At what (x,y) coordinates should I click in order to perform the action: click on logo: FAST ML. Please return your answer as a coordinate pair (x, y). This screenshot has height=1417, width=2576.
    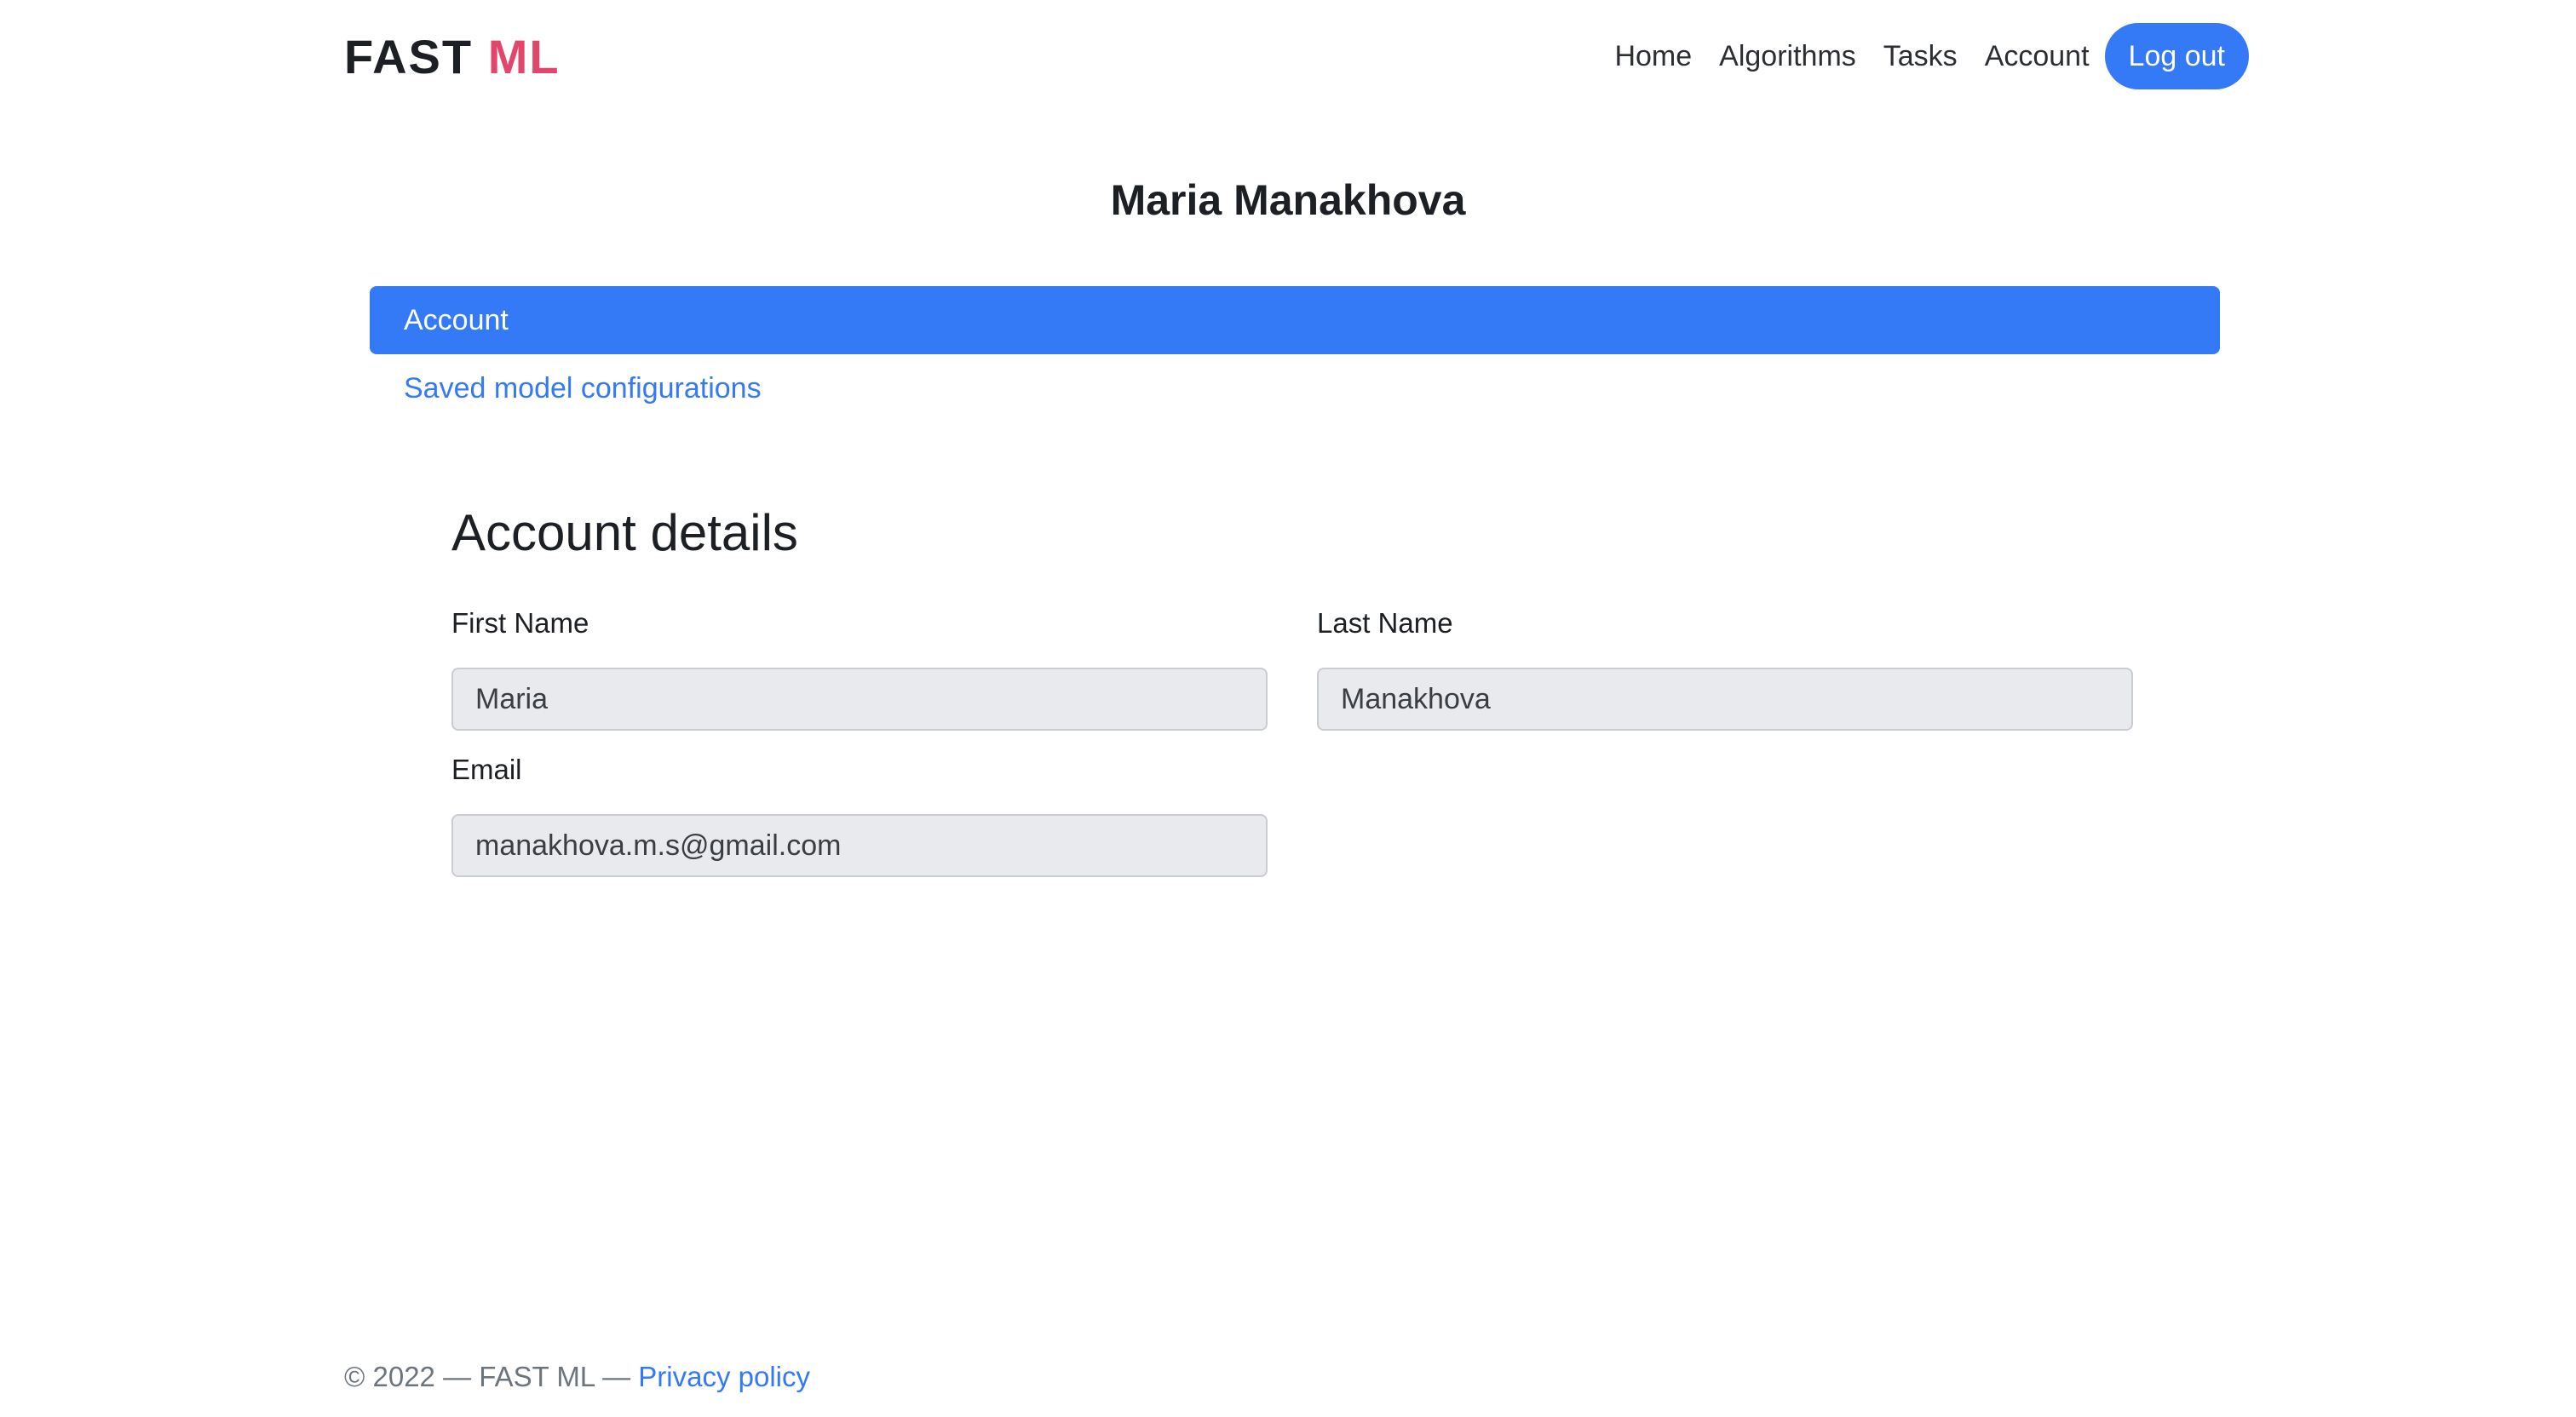
    Looking at the image, I should click on (453, 56).